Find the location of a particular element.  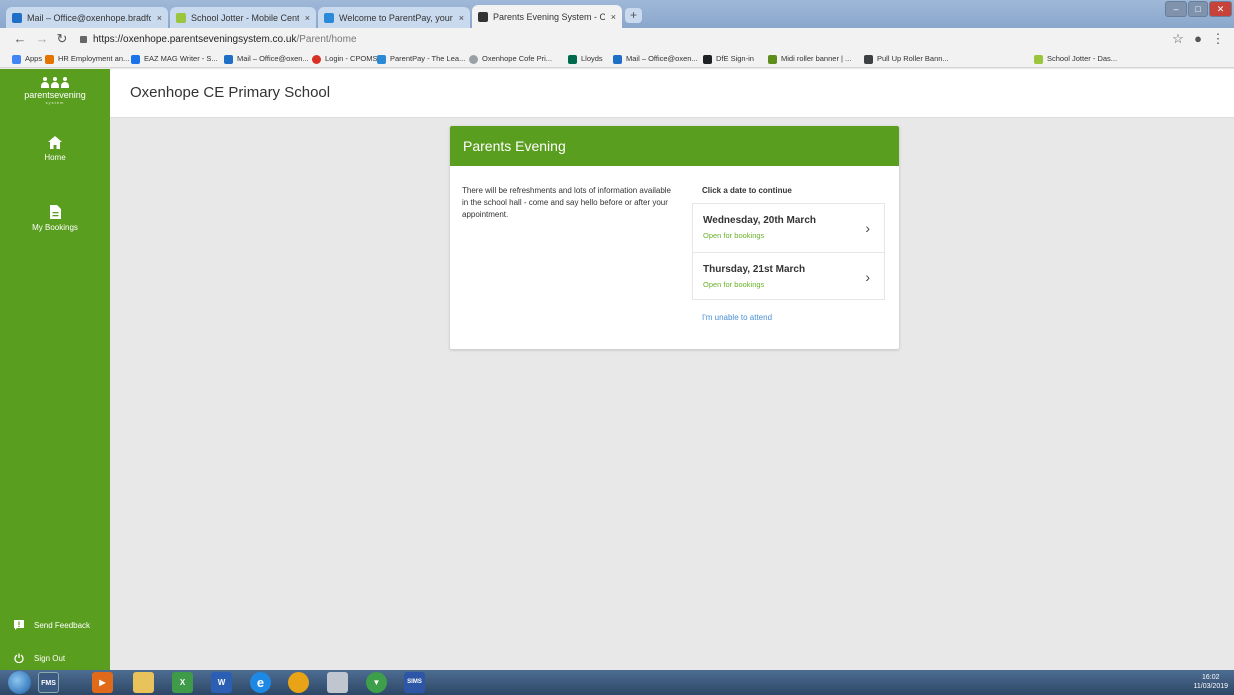

tab-school-jotter: School Jotter - Mobile Centre × is located at coordinates (243, 17).